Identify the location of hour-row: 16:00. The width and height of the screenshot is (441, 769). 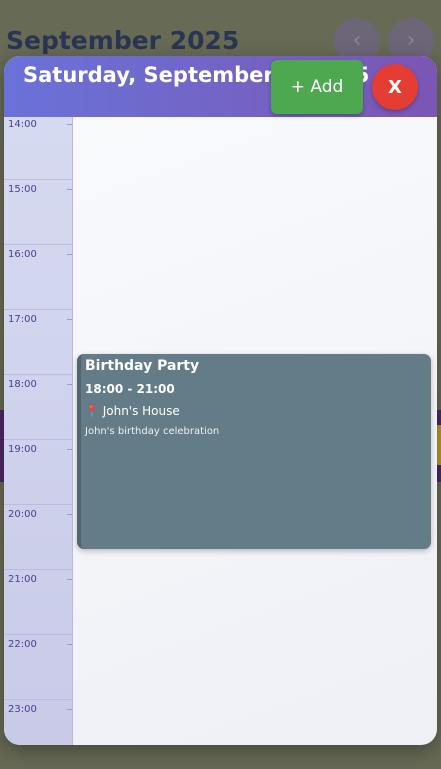
(38, 277).